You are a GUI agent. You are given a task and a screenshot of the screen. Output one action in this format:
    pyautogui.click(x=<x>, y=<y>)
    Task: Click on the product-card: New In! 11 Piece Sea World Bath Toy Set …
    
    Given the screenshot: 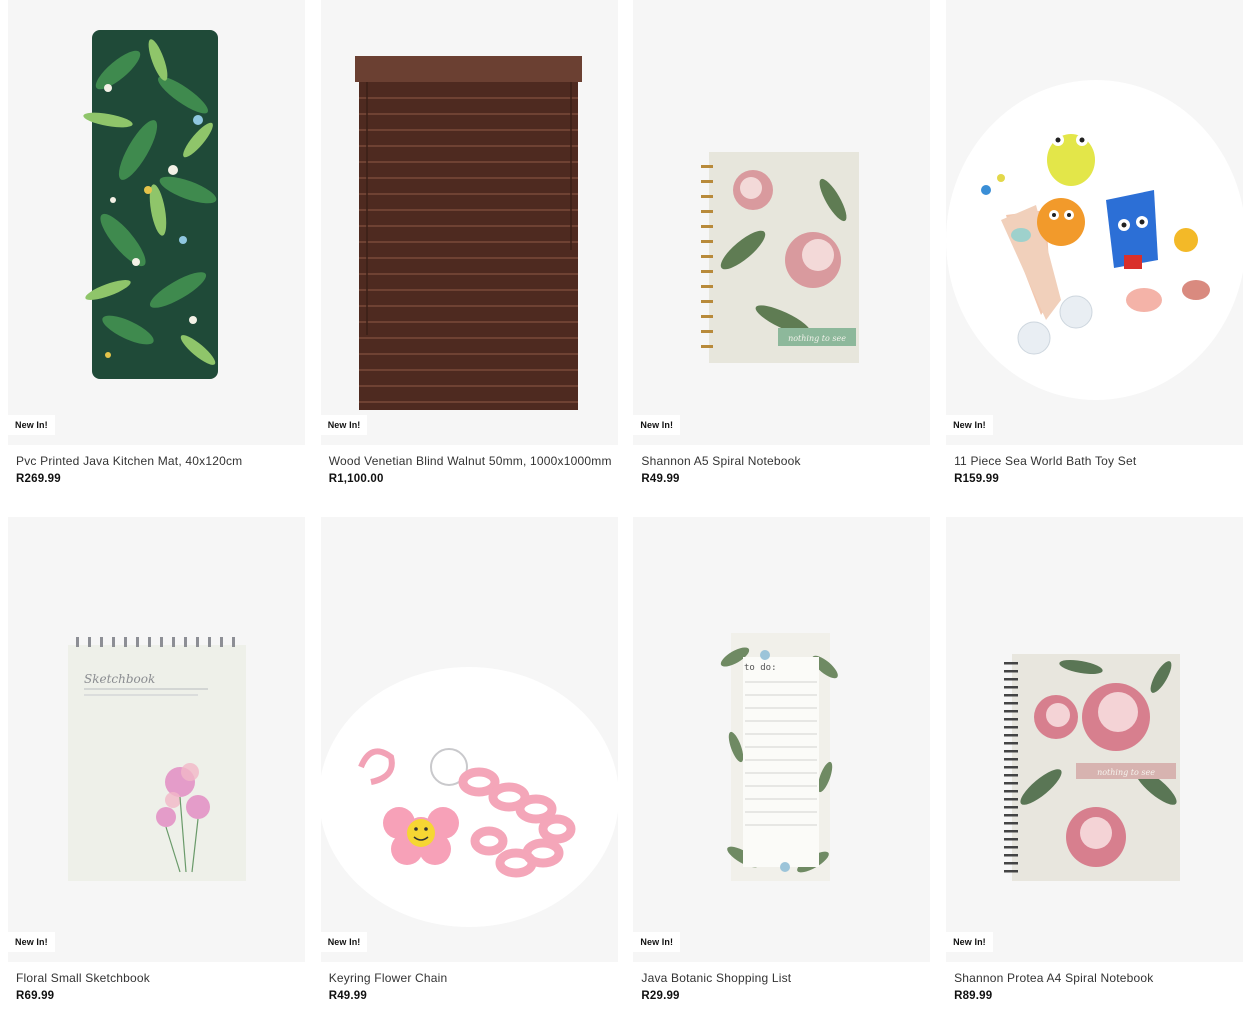 What is the action you would take?
    pyautogui.click(x=1095, y=258)
    